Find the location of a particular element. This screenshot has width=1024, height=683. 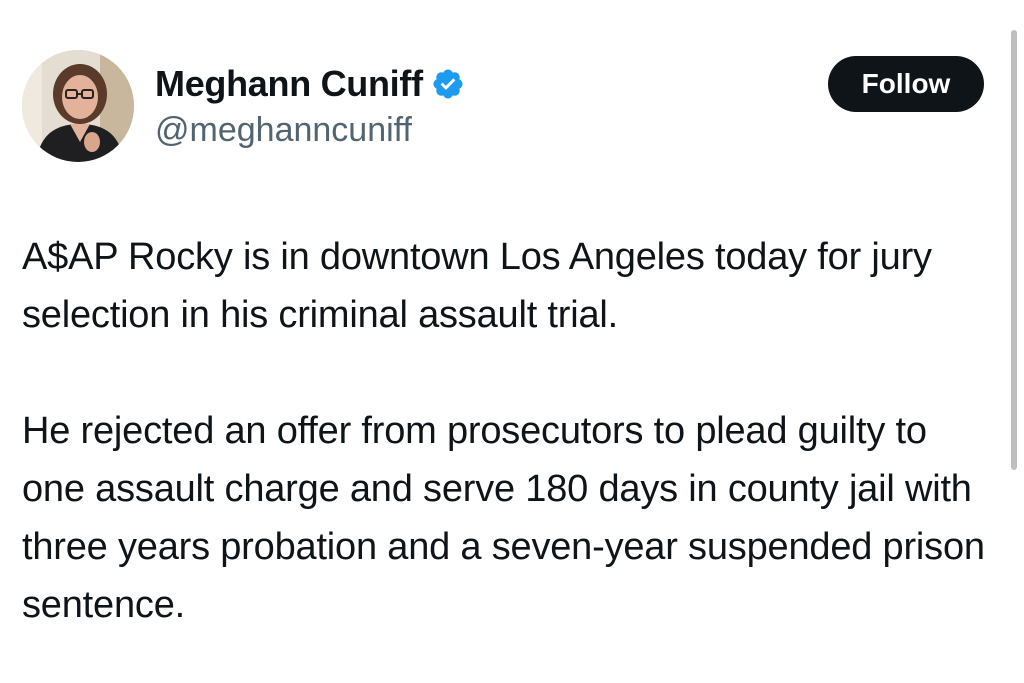

author-name-row: Meghann Cuniff is located at coordinates (310, 84).